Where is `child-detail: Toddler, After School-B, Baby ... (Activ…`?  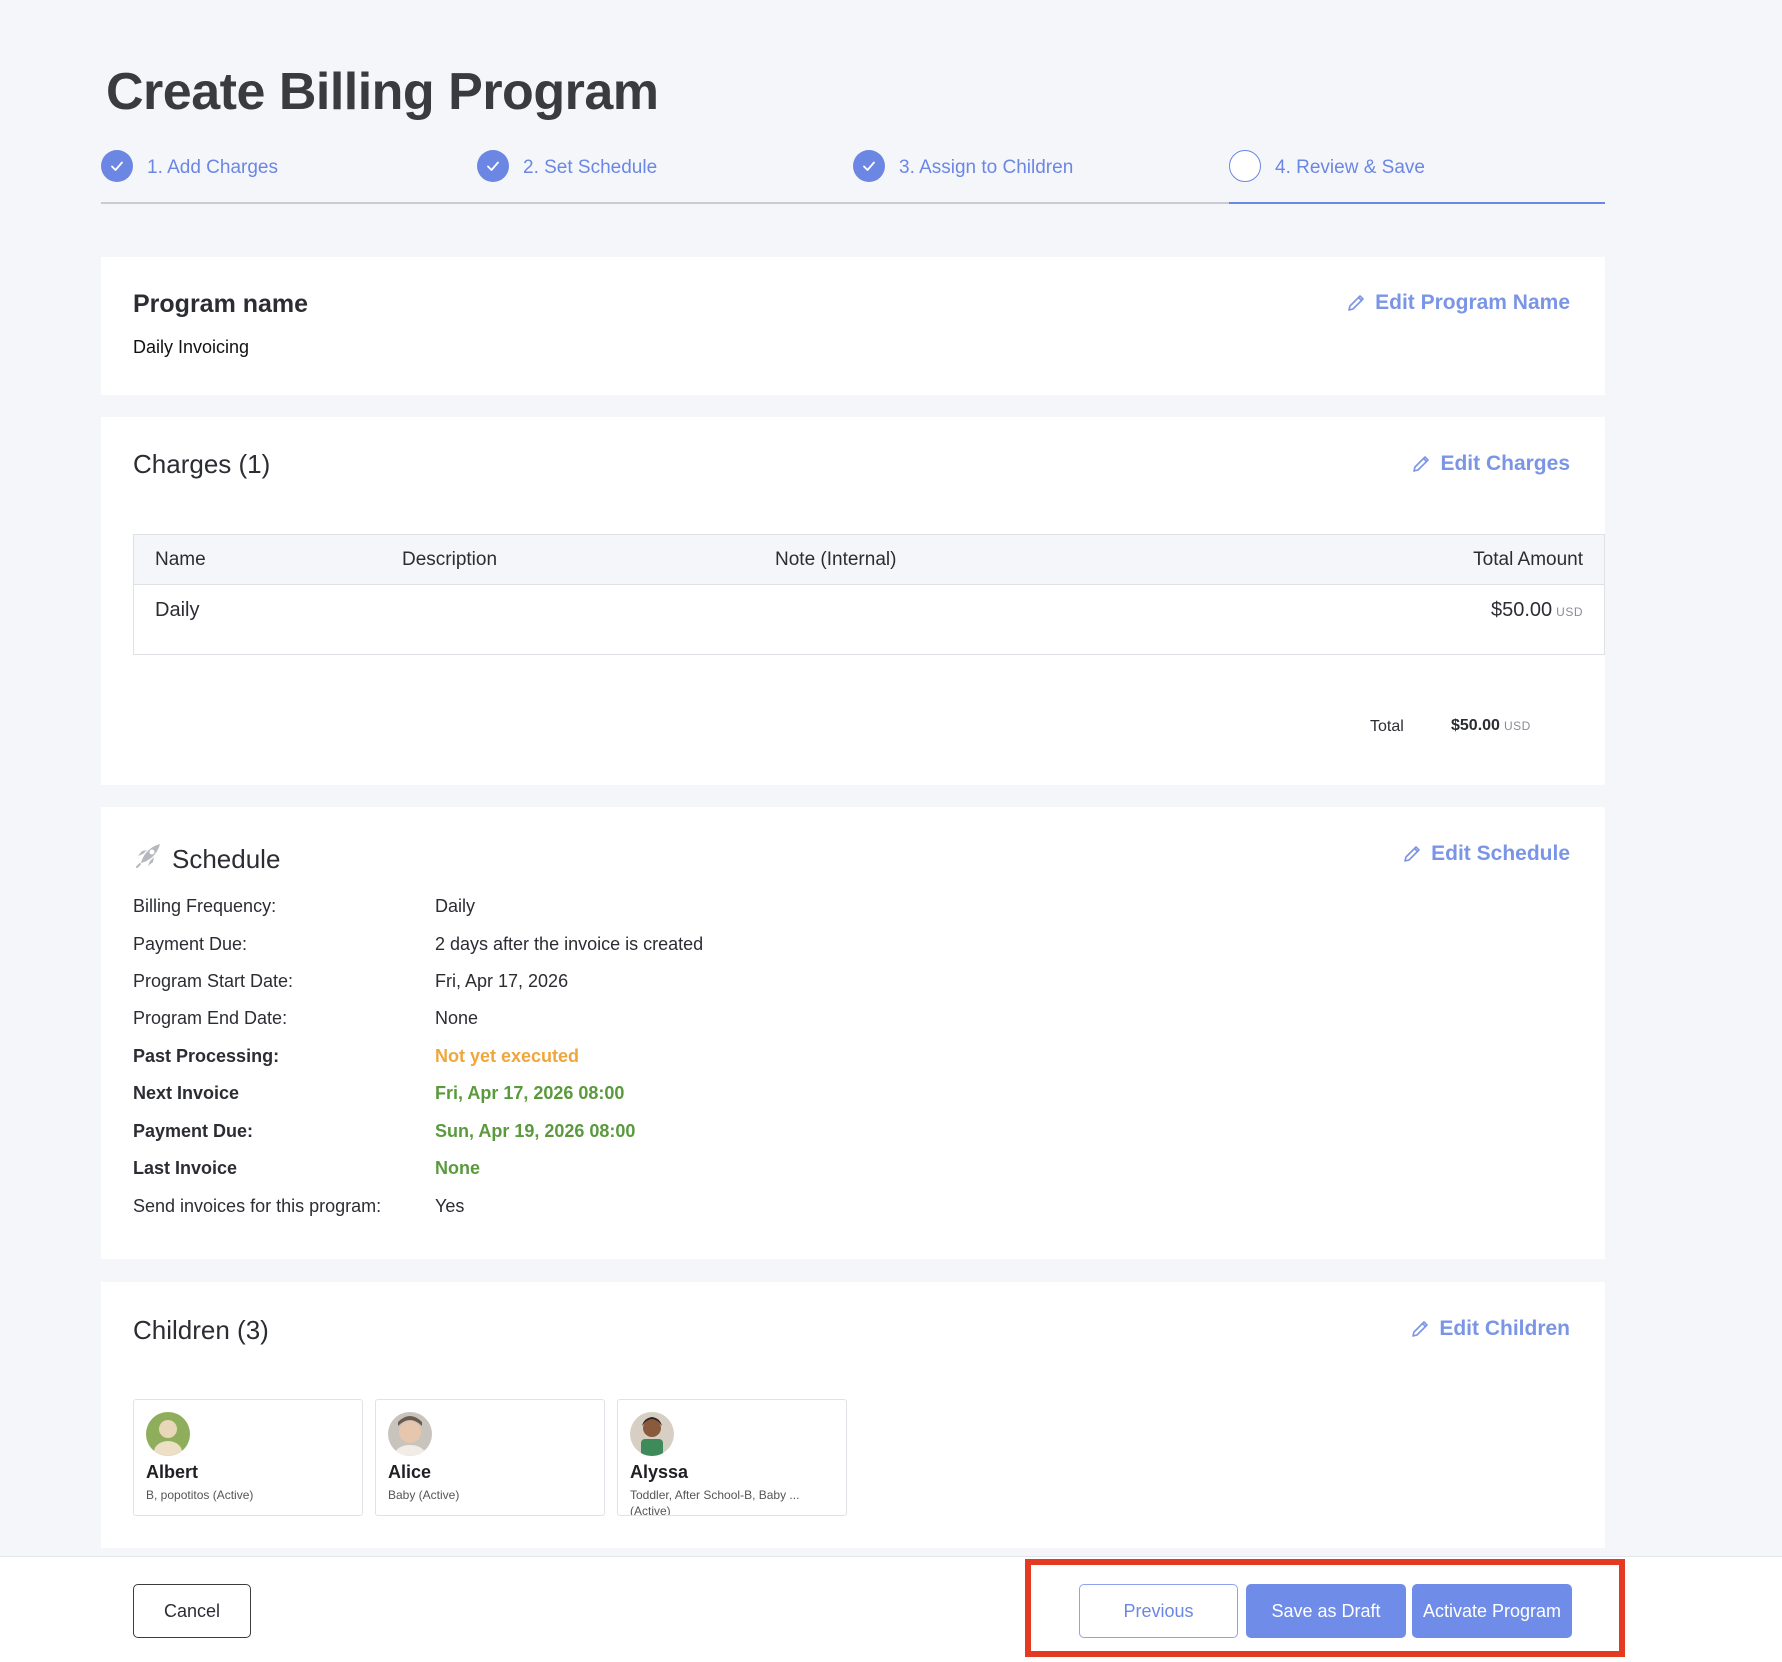
child-detail: Toddler, After School-B, Baby ... (Activ… is located at coordinates (715, 1502).